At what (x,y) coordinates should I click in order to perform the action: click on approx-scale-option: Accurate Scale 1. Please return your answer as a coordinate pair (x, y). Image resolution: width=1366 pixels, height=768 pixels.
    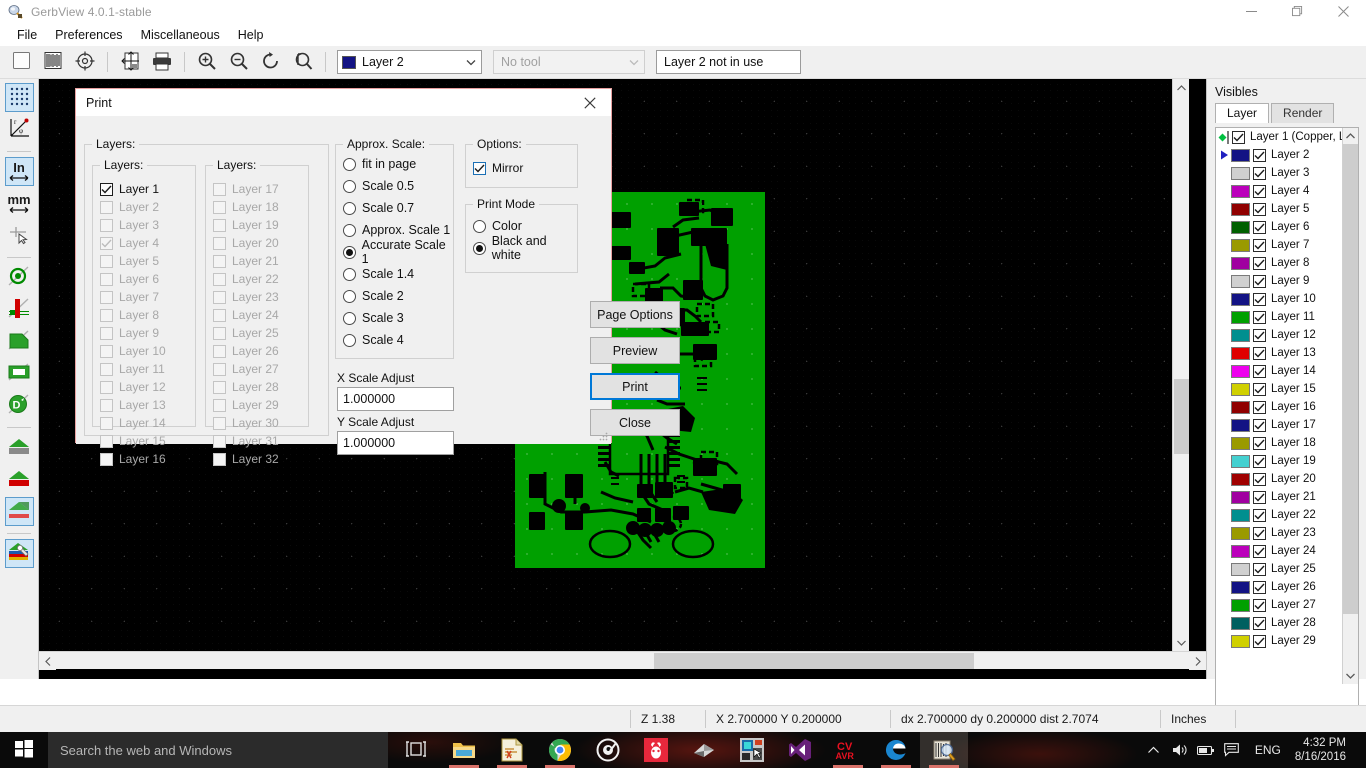
    Looking at the image, I should click on (394, 252).